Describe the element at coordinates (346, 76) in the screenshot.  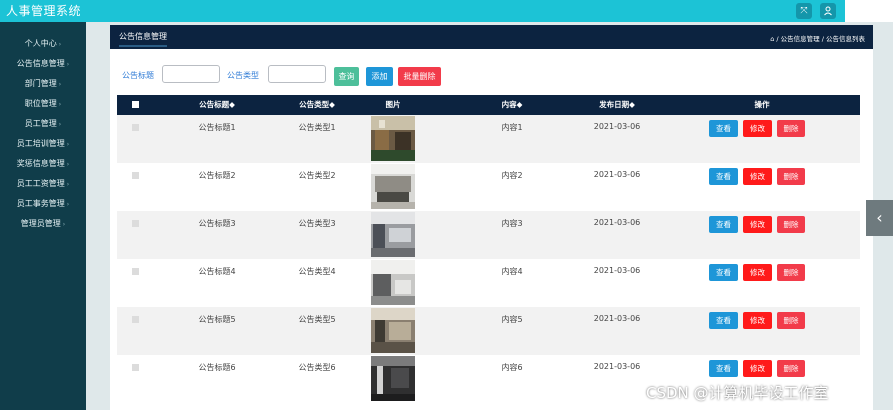
I see `query-button: 查询` at that location.